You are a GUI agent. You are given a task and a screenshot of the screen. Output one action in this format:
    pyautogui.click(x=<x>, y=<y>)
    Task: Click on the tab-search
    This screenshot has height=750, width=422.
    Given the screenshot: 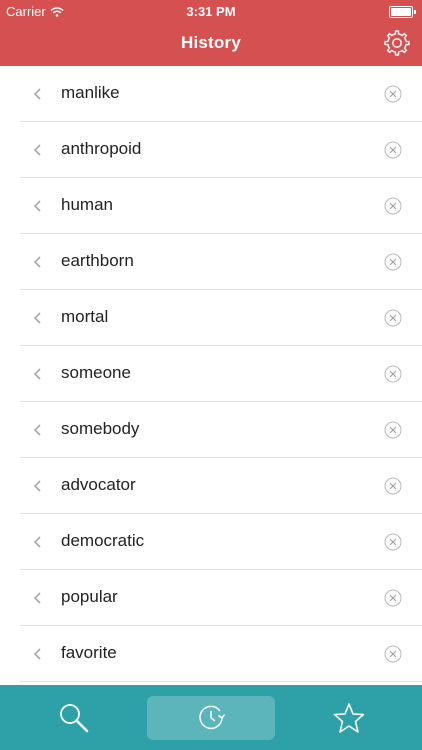 What is the action you would take?
    pyautogui.click(x=73, y=717)
    